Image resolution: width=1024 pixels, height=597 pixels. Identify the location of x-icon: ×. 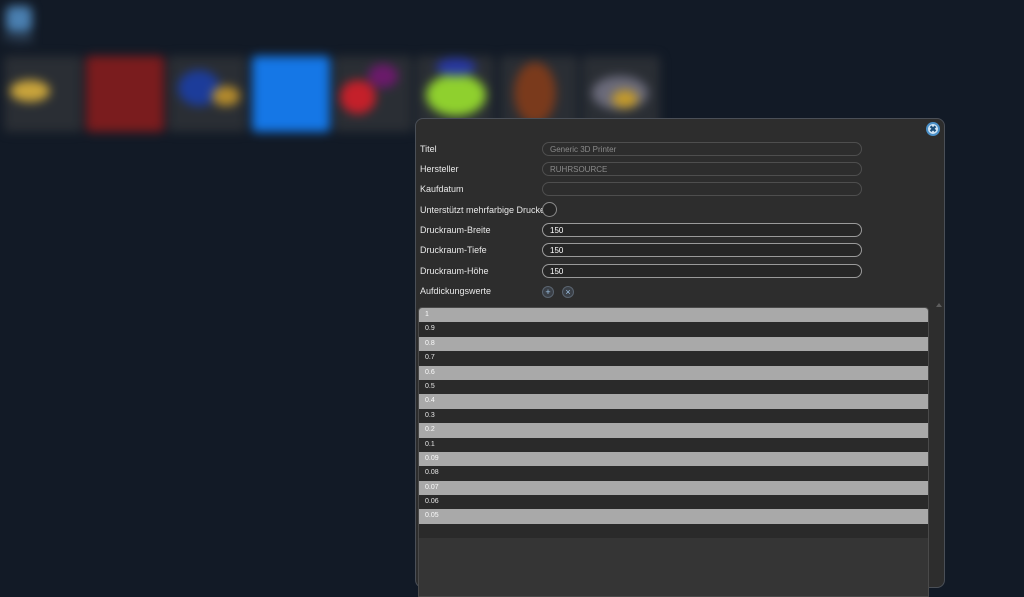
(568, 291).